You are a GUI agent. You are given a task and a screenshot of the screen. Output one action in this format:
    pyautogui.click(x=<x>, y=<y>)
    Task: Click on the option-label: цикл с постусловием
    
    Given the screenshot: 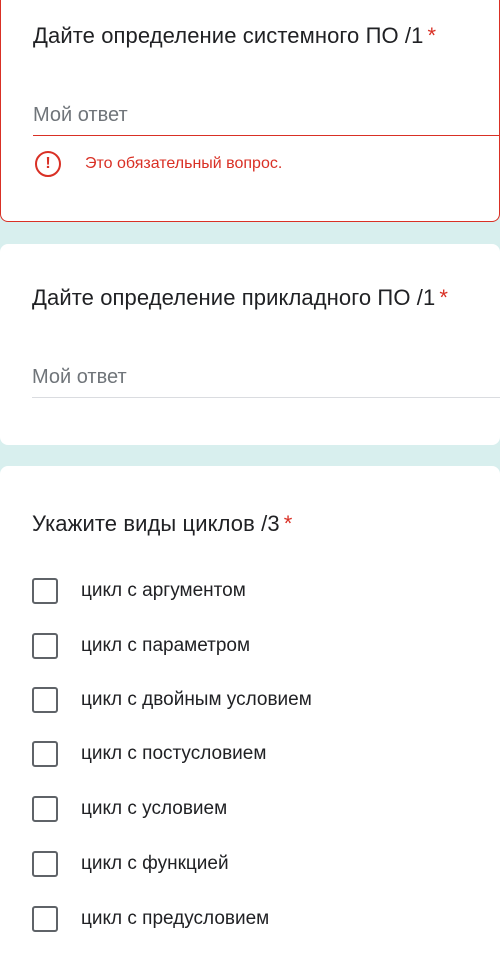 What is the action you would take?
    pyautogui.click(x=173, y=754)
    